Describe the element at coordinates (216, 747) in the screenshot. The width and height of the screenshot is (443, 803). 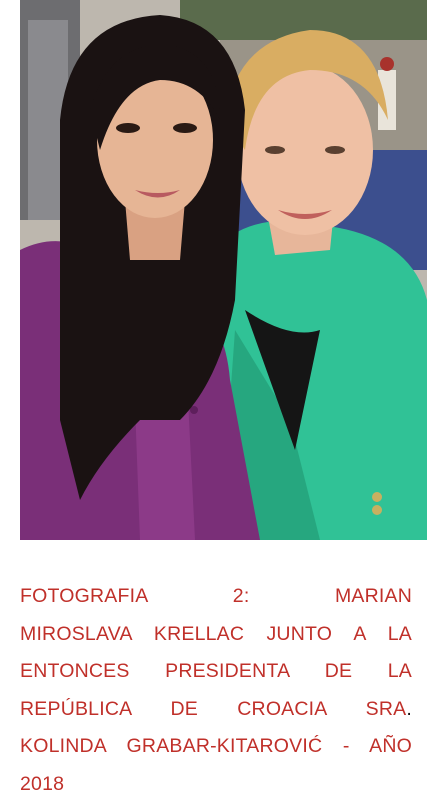
I see `caption-line-5: KOLINDA GRABAR-KITAROVIĆ - AÑO` at that location.